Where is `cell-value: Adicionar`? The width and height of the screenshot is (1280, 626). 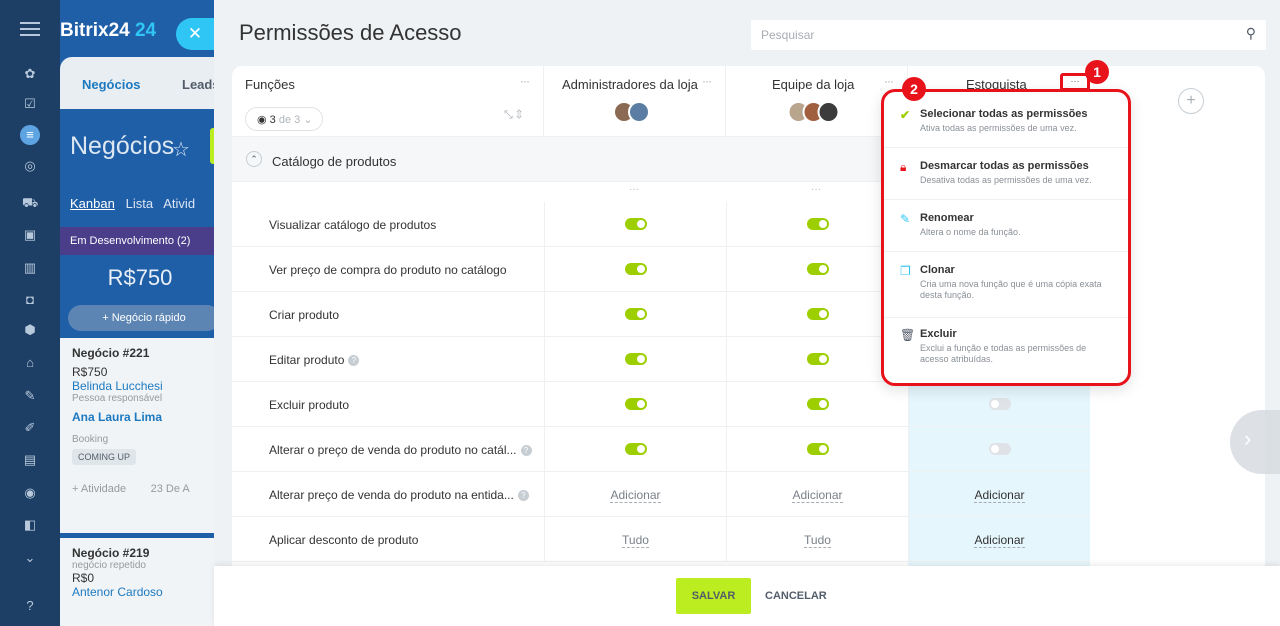 cell-value: Adicionar is located at coordinates (999, 495).